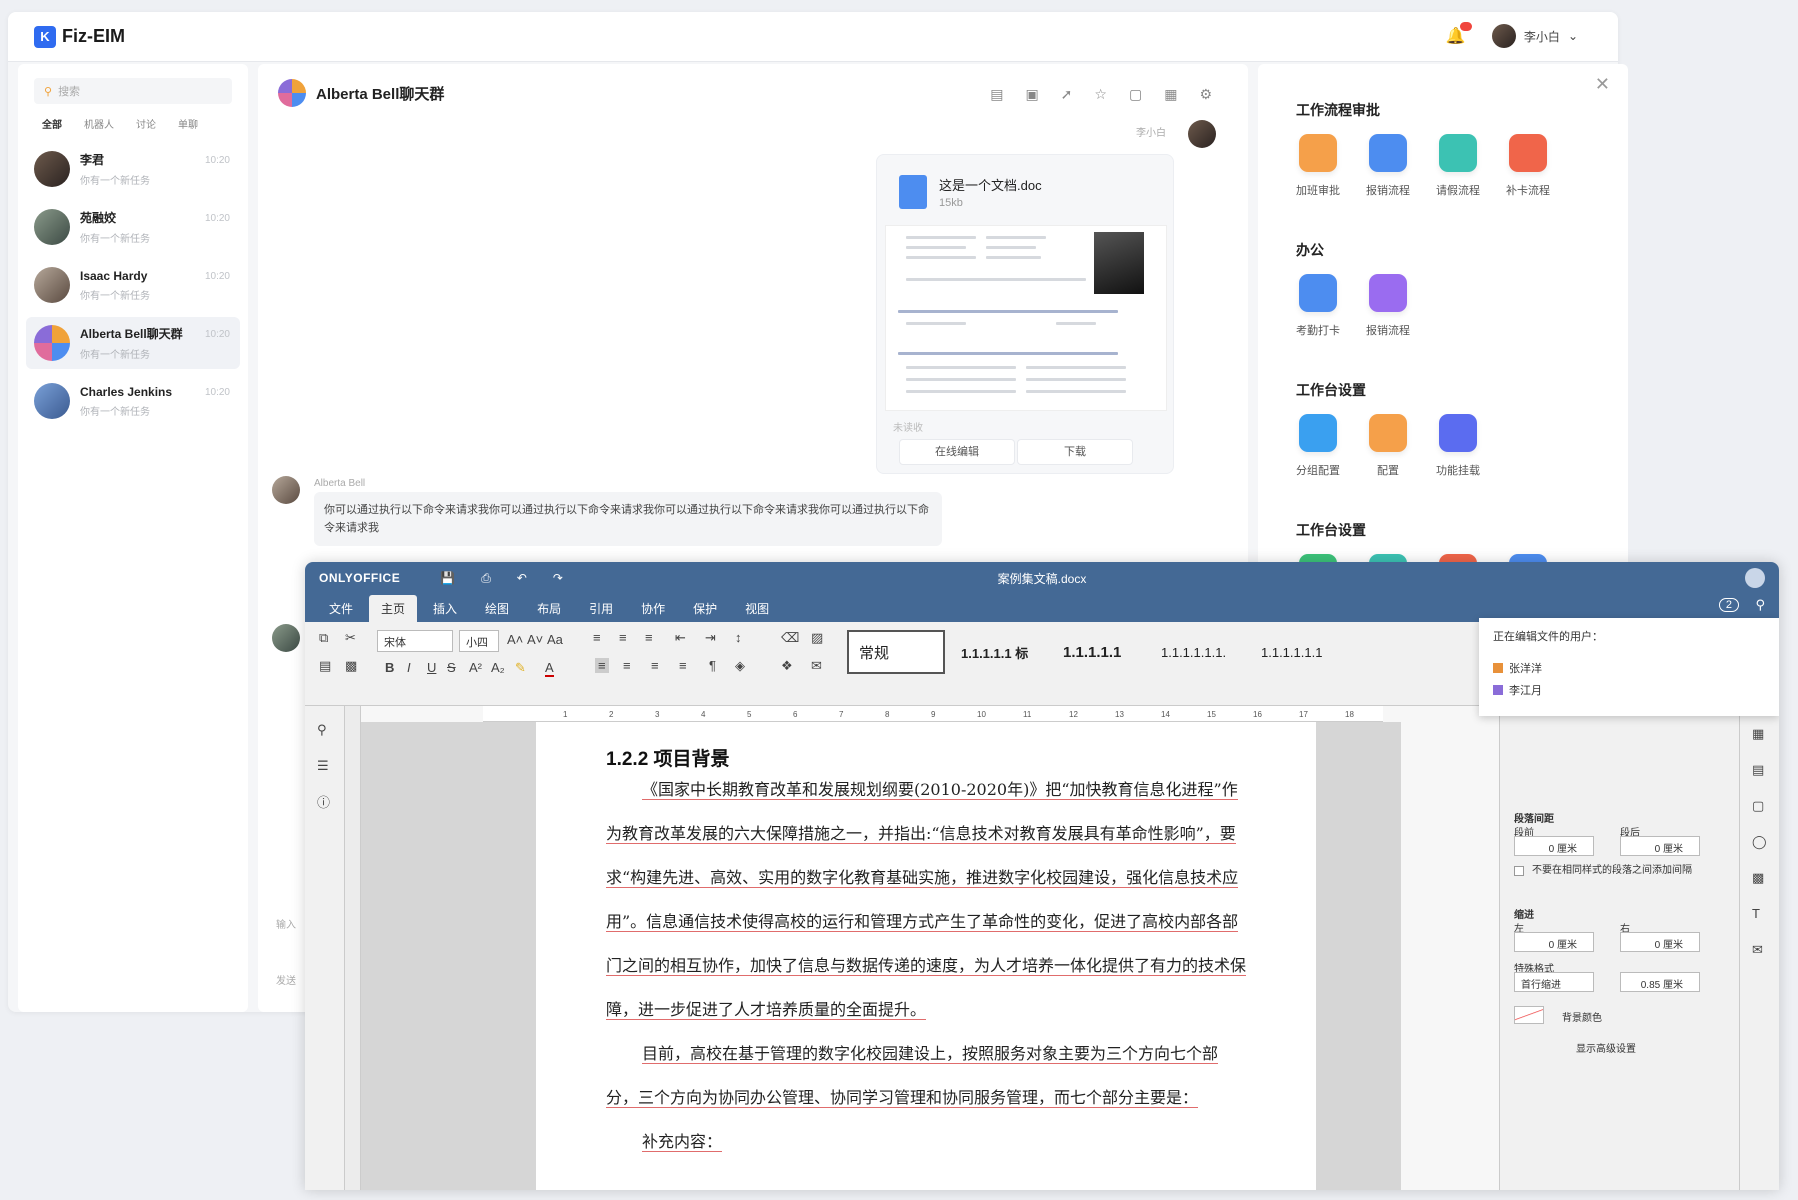  Describe the element at coordinates (1554, 846) in the screenshot. I see `spacing-before-input: 0 厘米` at that location.